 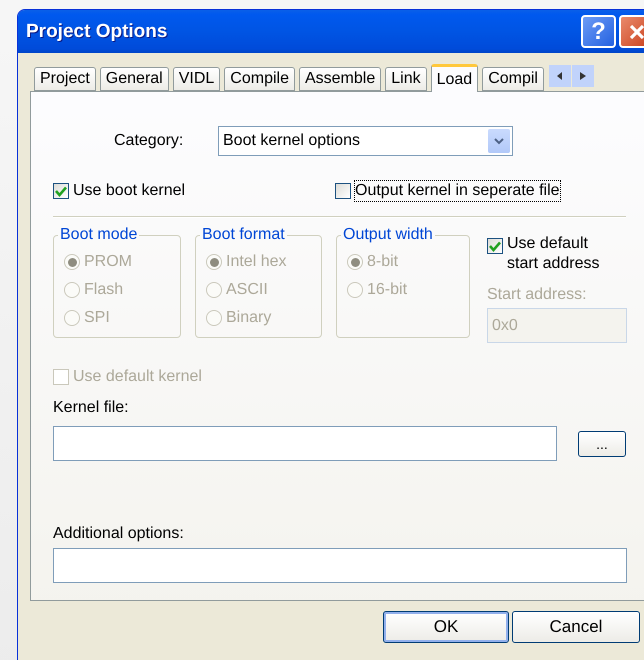 What do you see at coordinates (137, 377) in the screenshot?
I see `checkbox-label: Use default kernel` at bounding box center [137, 377].